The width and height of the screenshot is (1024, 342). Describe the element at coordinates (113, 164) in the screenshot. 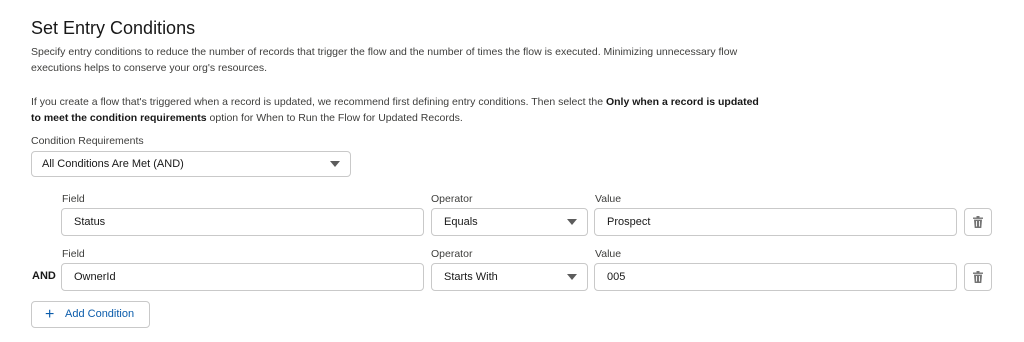

I see `condition-requirements-value: All Conditions Are Met (AND)` at that location.